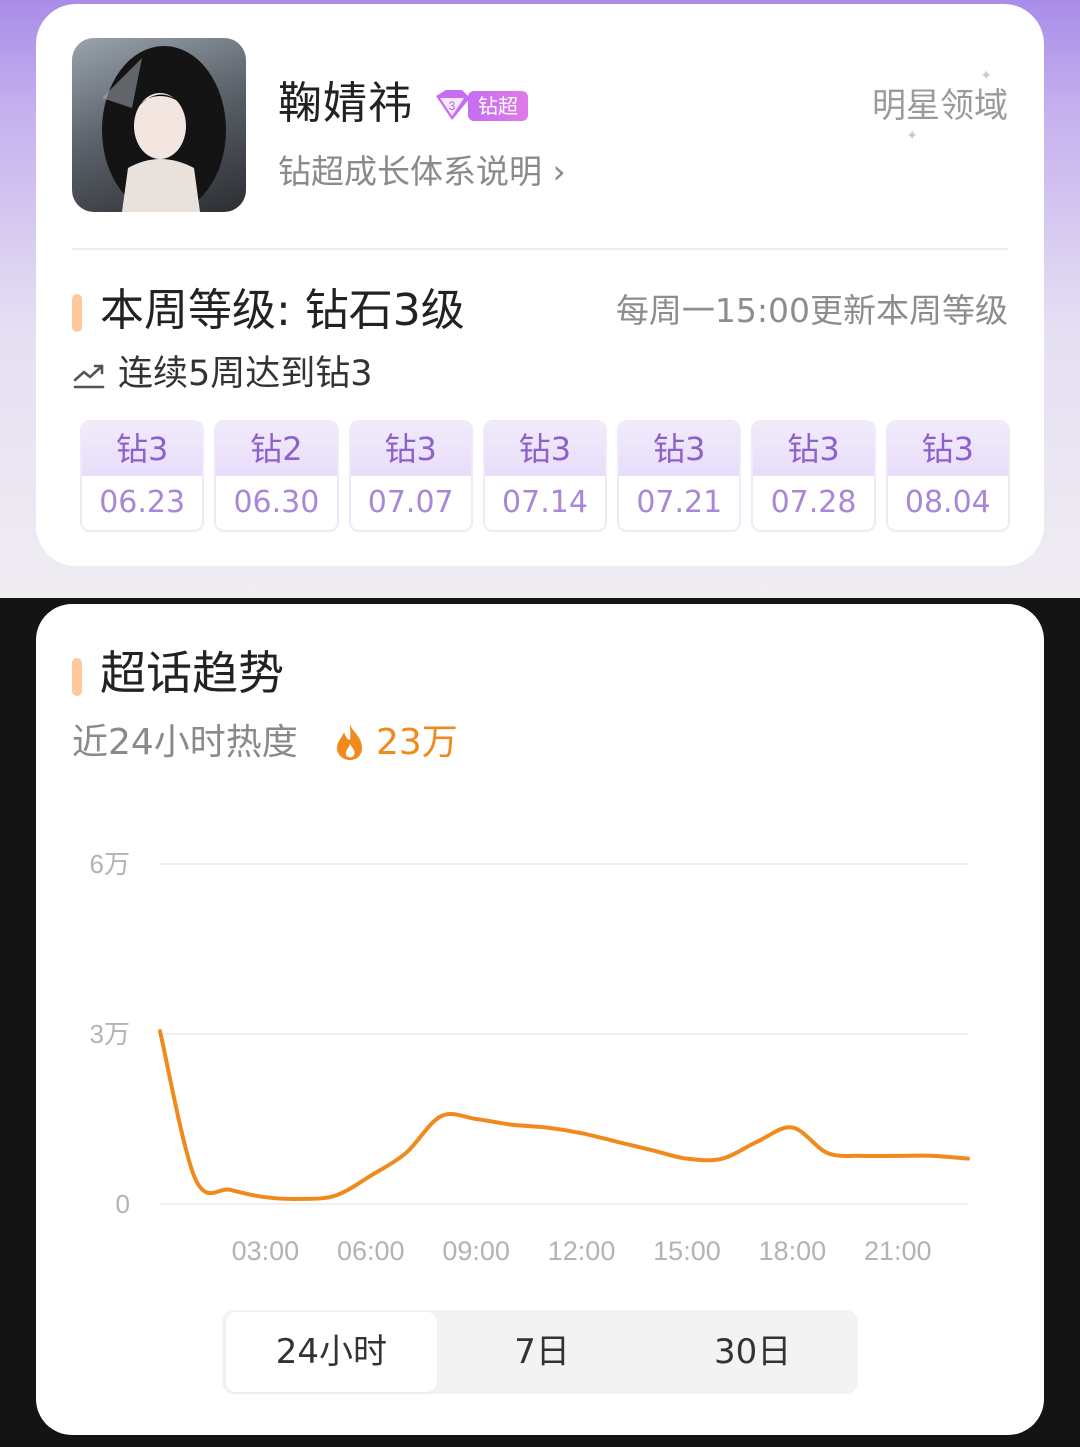  I want to click on week-level-item: 钻3 07.07, so click(410, 476).